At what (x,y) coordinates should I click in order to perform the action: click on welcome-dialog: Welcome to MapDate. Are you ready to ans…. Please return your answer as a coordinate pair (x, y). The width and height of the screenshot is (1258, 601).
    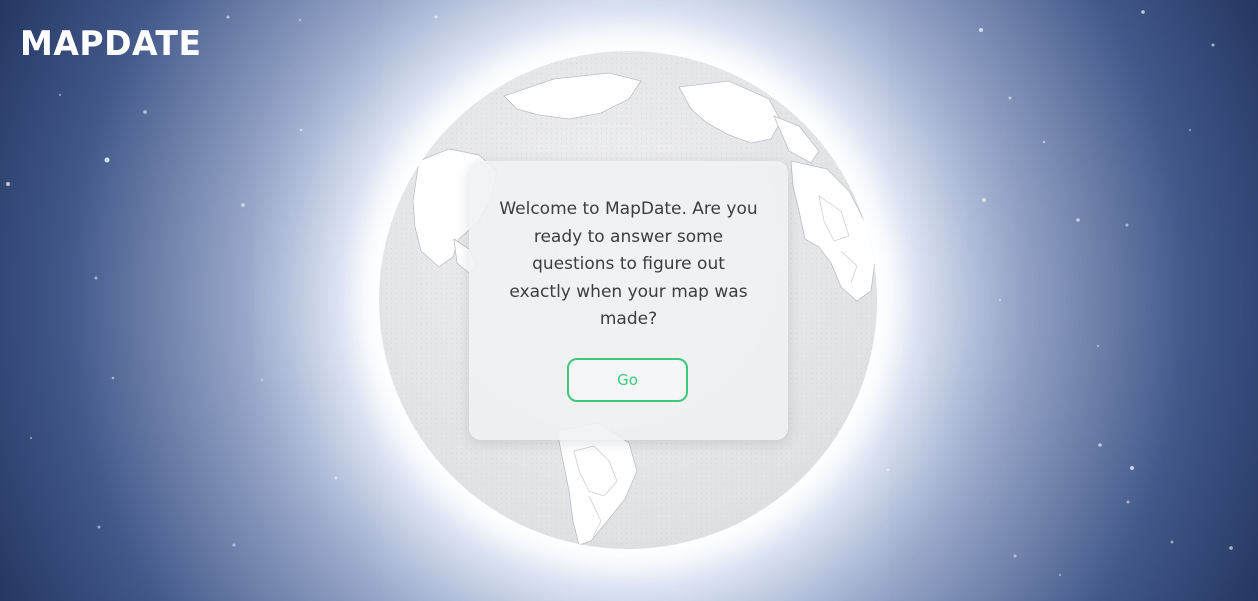
    Looking at the image, I should click on (628, 300).